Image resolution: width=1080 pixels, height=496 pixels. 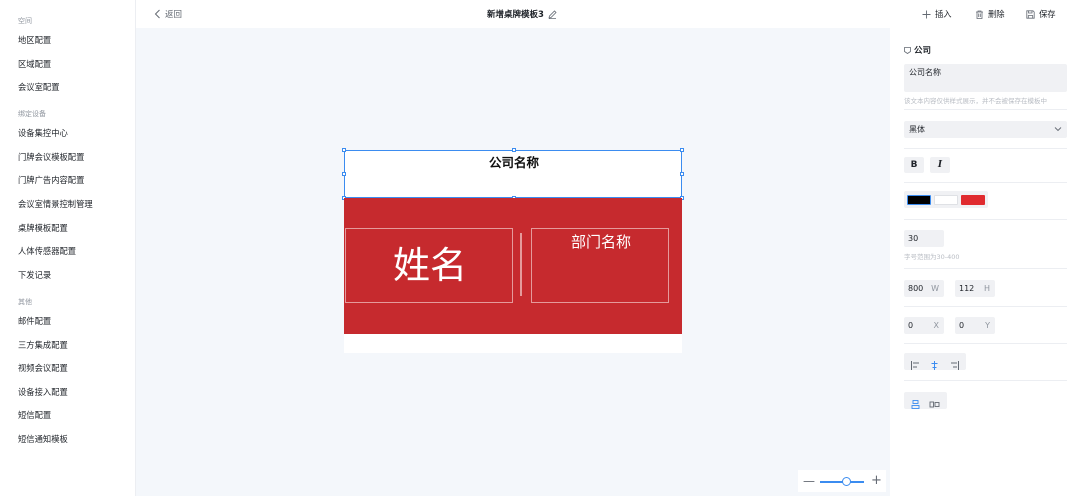 What do you see at coordinates (34, 64) in the screenshot?
I see `sidebar-item-area-config: 区域配置` at bounding box center [34, 64].